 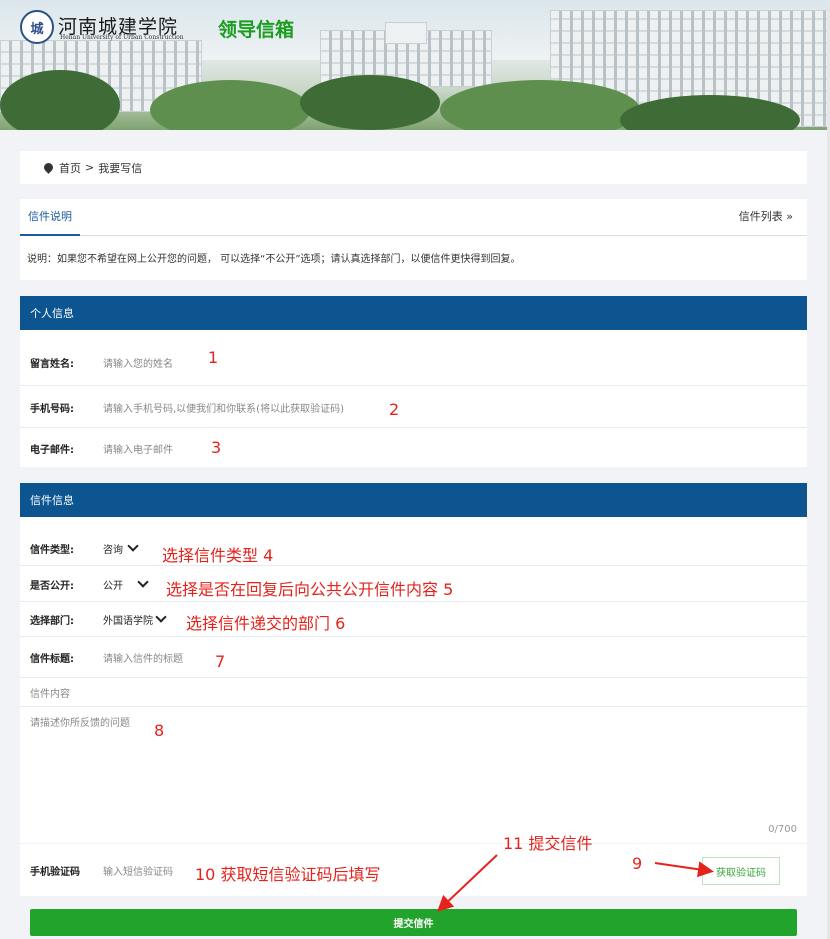 I want to click on arrow-to-get-code, so click(x=684, y=869).